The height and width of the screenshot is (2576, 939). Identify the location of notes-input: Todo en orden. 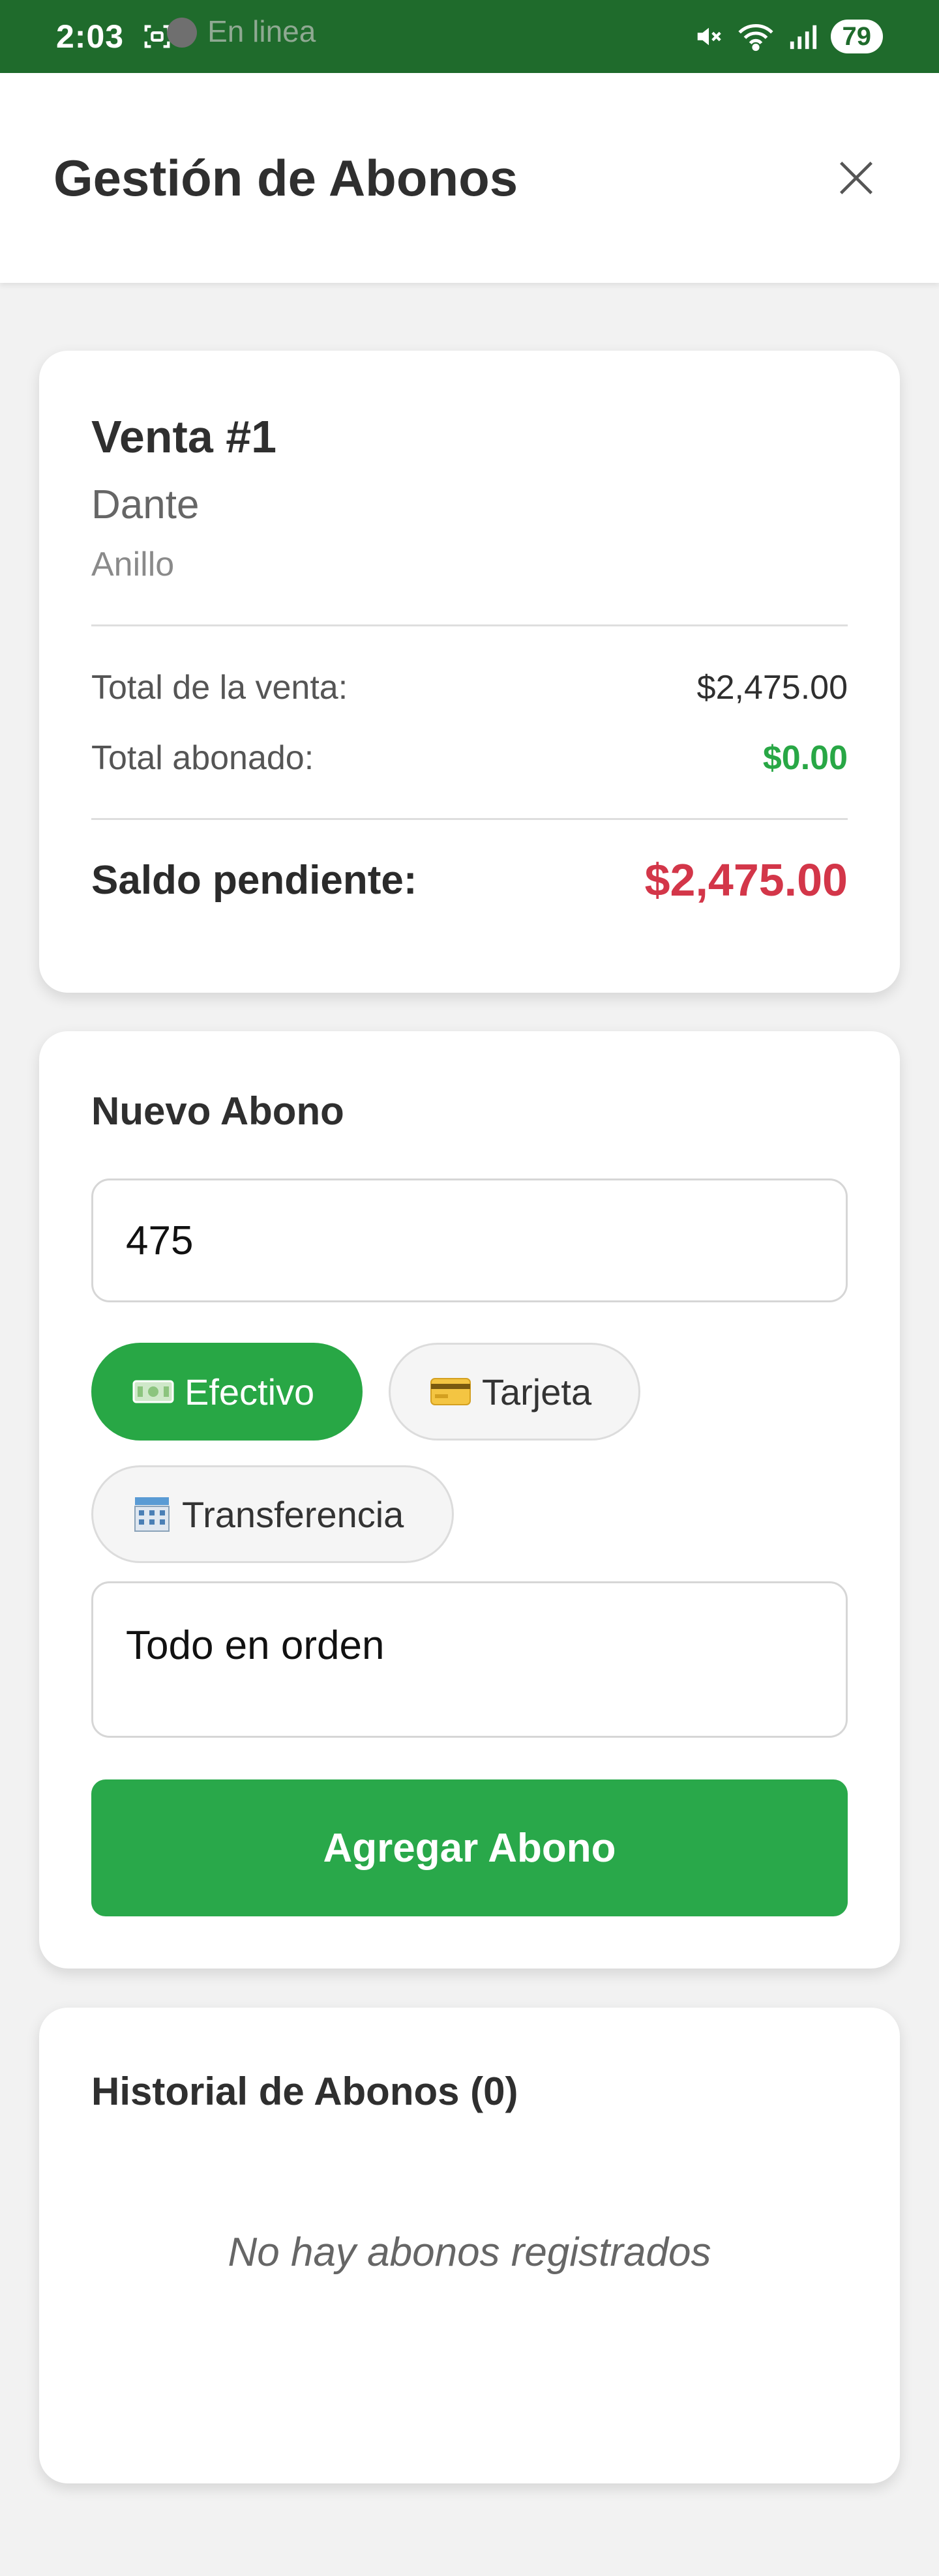
(469, 1660).